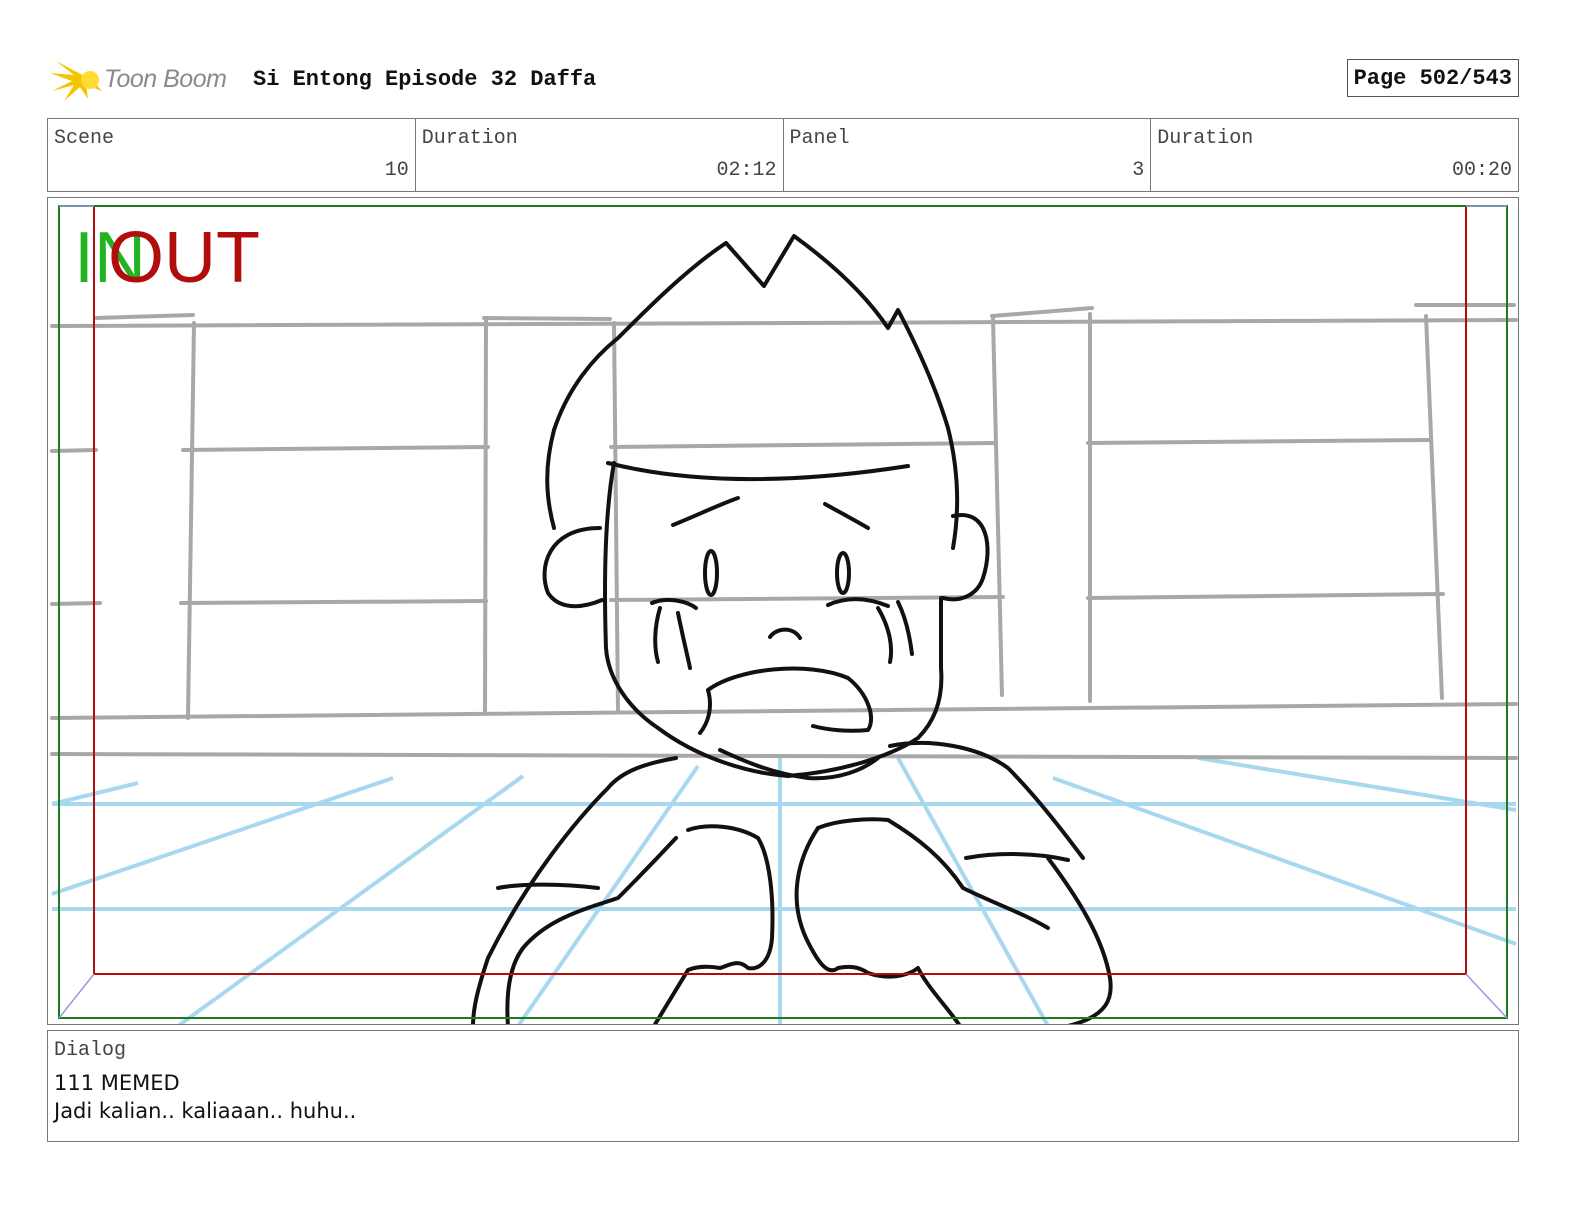 This screenshot has height=1224, width=1584. I want to click on scene-label: Scene, so click(84, 138).